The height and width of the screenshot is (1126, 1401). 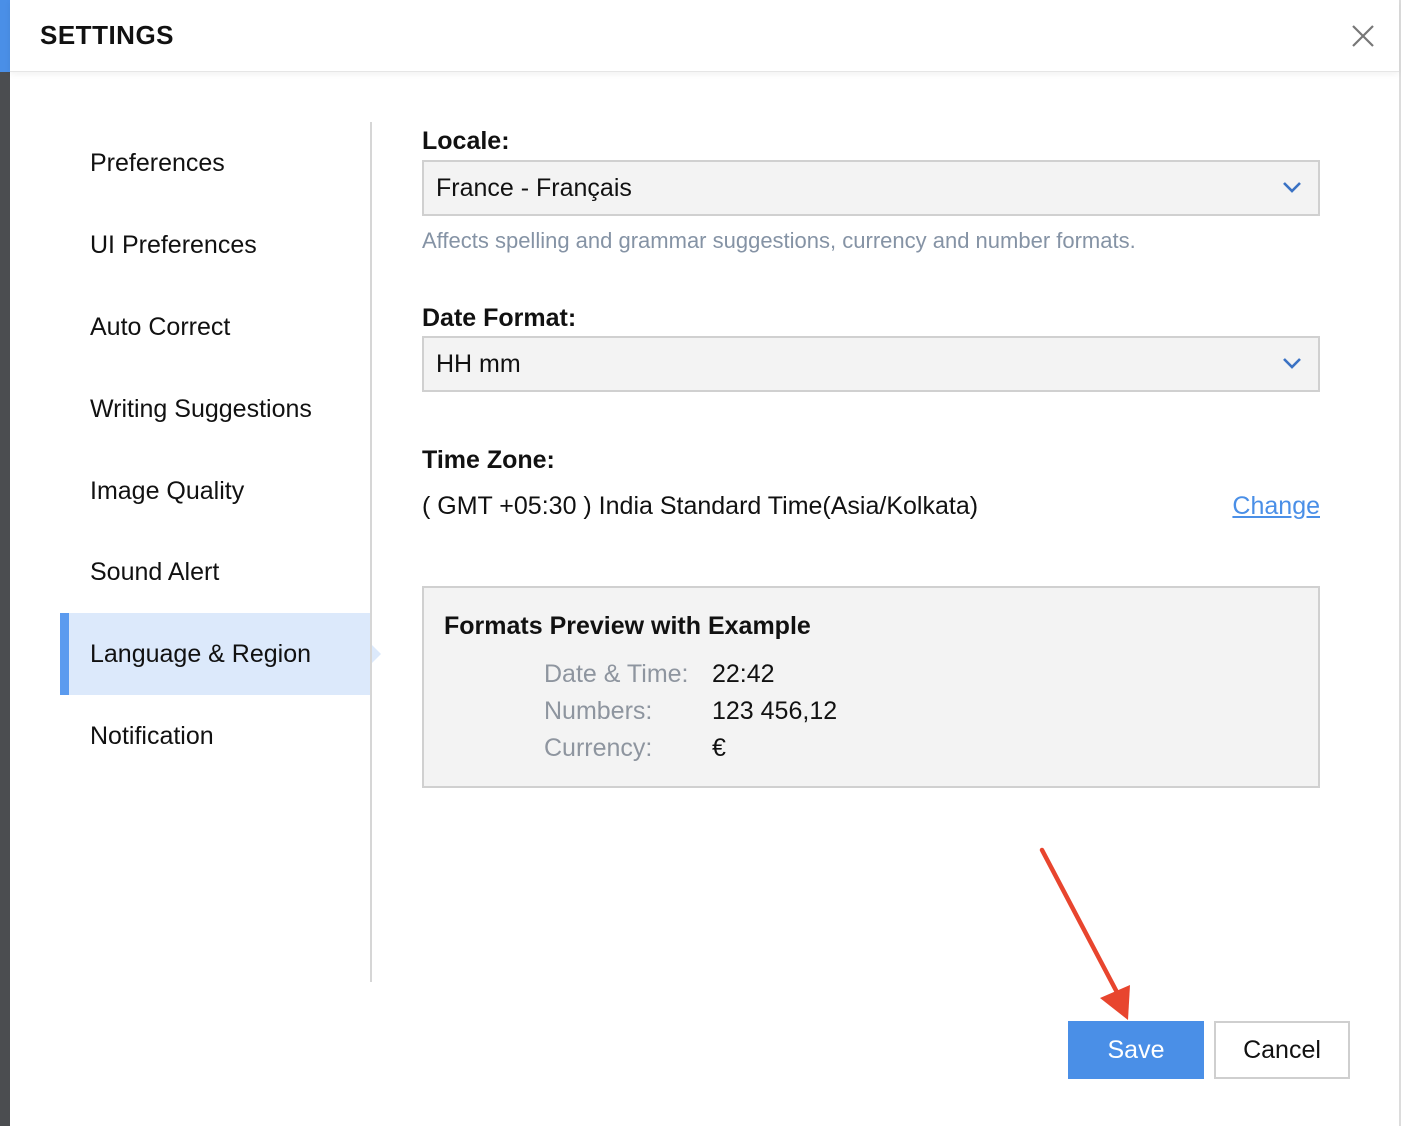 What do you see at coordinates (704, 36) in the screenshot?
I see `dialog-header: SETTINGS` at bounding box center [704, 36].